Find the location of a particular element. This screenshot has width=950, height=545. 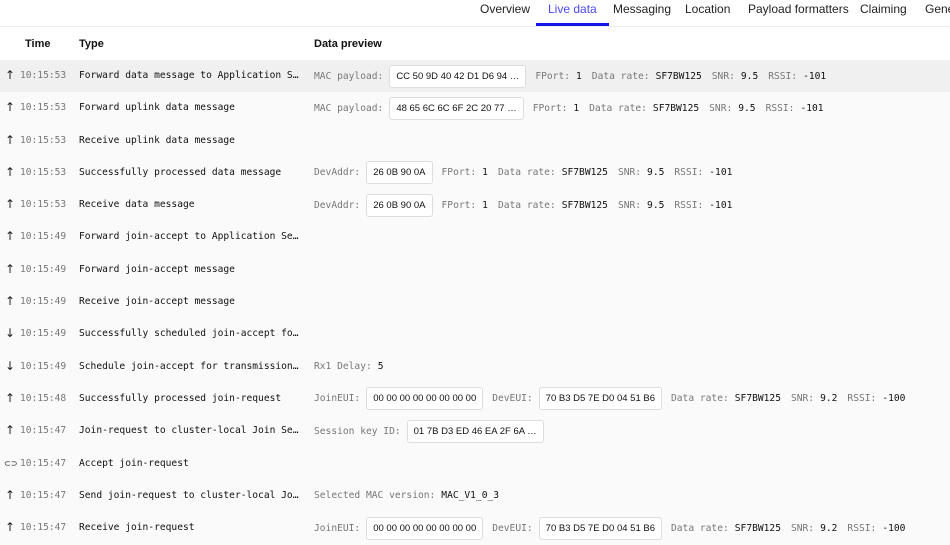

event-type: Forward uplink data message is located at coordinates (157, 108).